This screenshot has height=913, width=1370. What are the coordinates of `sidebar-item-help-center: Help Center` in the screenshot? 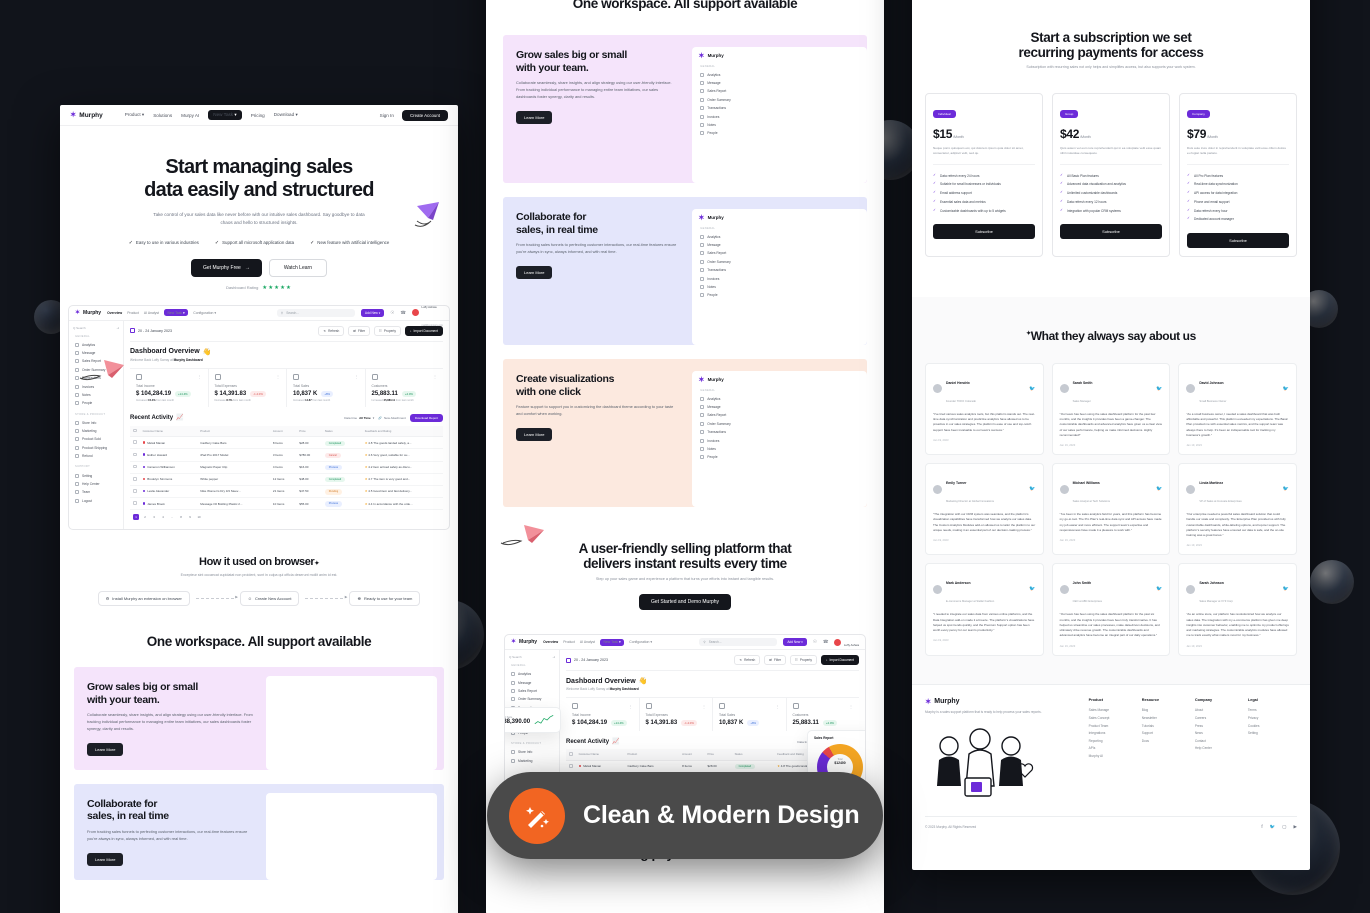 It's located at (96, 484).